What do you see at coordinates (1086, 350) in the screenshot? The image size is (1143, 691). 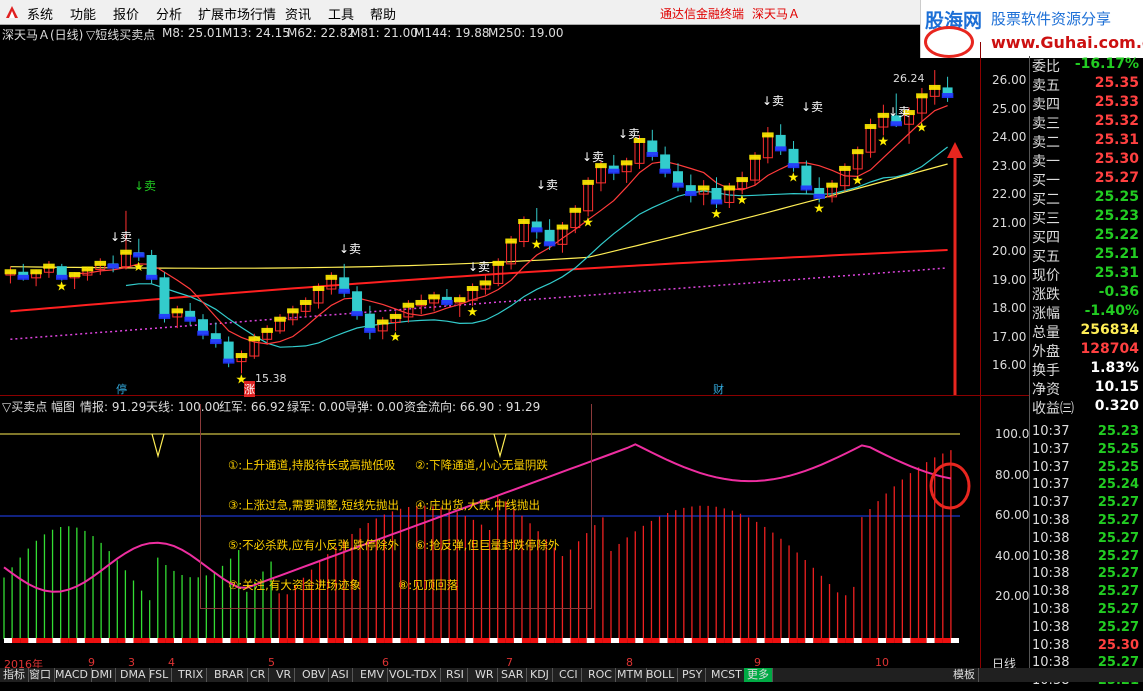 I see `quote-row: 外盘 128704` at bounding box center [1086, 350].